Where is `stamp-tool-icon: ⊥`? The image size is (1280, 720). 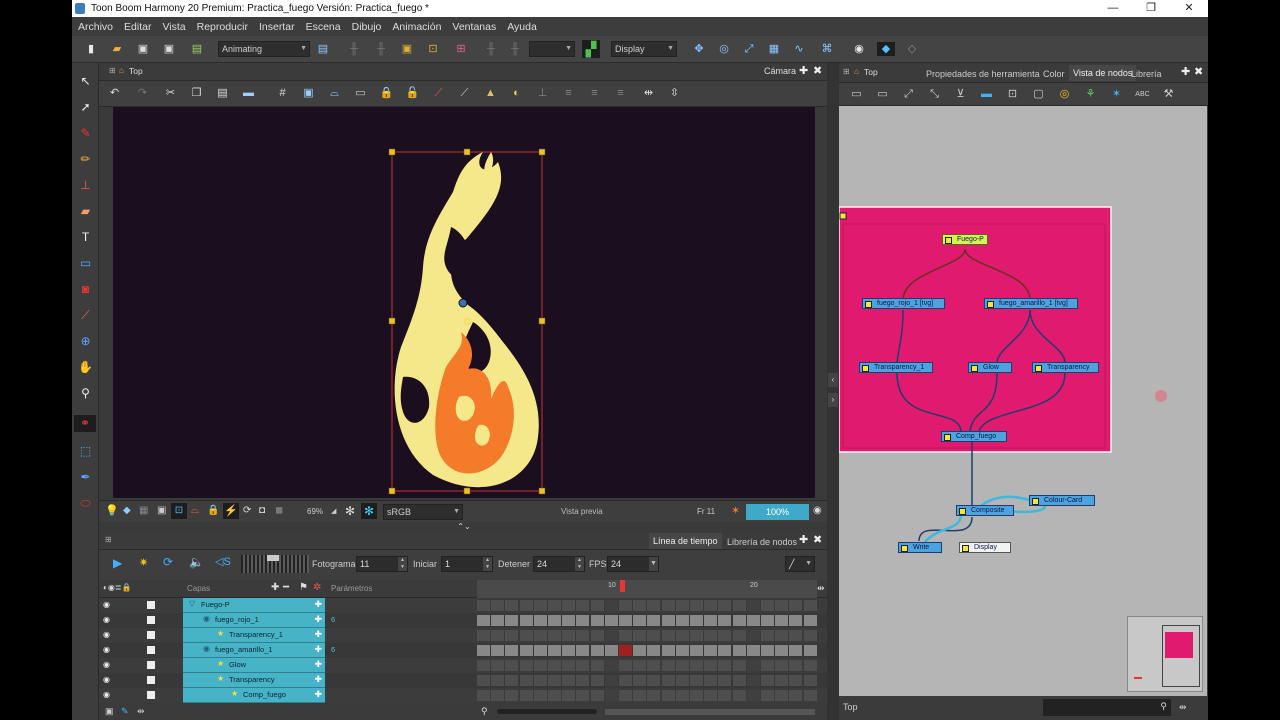 stamp-tool-icon: ⊥ is located at coordinates (85, 185).